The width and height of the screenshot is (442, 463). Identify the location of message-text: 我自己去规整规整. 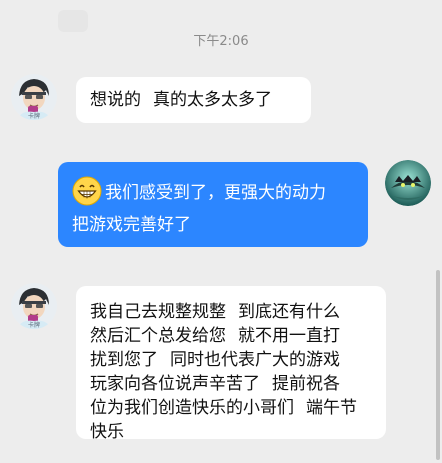
(158, 312).